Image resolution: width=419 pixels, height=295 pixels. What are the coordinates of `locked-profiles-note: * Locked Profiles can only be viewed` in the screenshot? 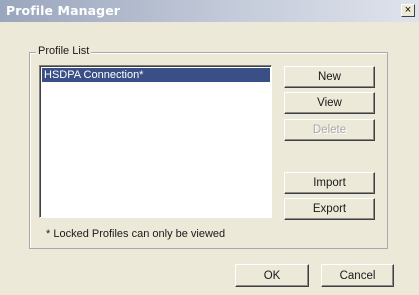 It's located at (136, 234).